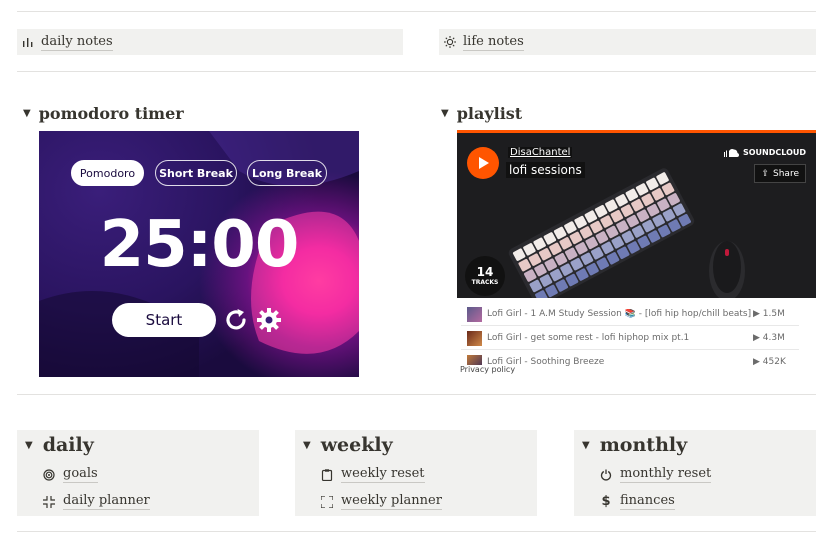  Describe the element at coordinates (488, 369) in the screenshot. I see `privacy-policy-link: Privacy policy` at that location.